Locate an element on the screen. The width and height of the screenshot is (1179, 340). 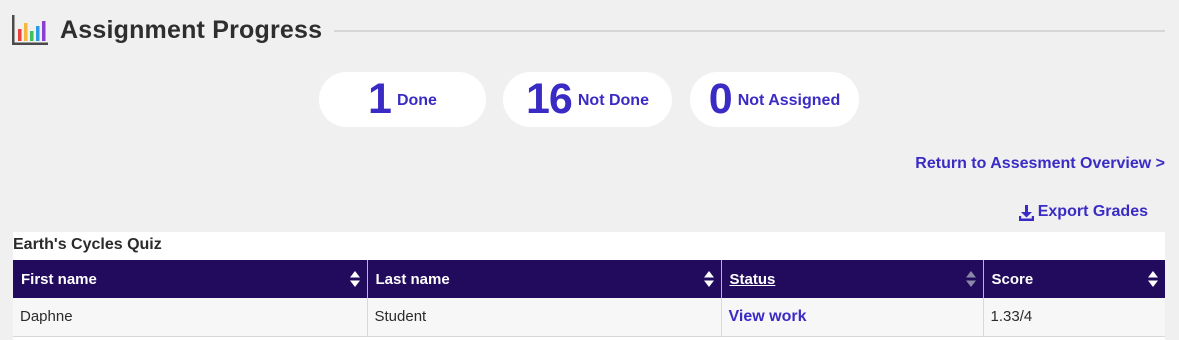
download-icon is located at coordinates (1026, 212).